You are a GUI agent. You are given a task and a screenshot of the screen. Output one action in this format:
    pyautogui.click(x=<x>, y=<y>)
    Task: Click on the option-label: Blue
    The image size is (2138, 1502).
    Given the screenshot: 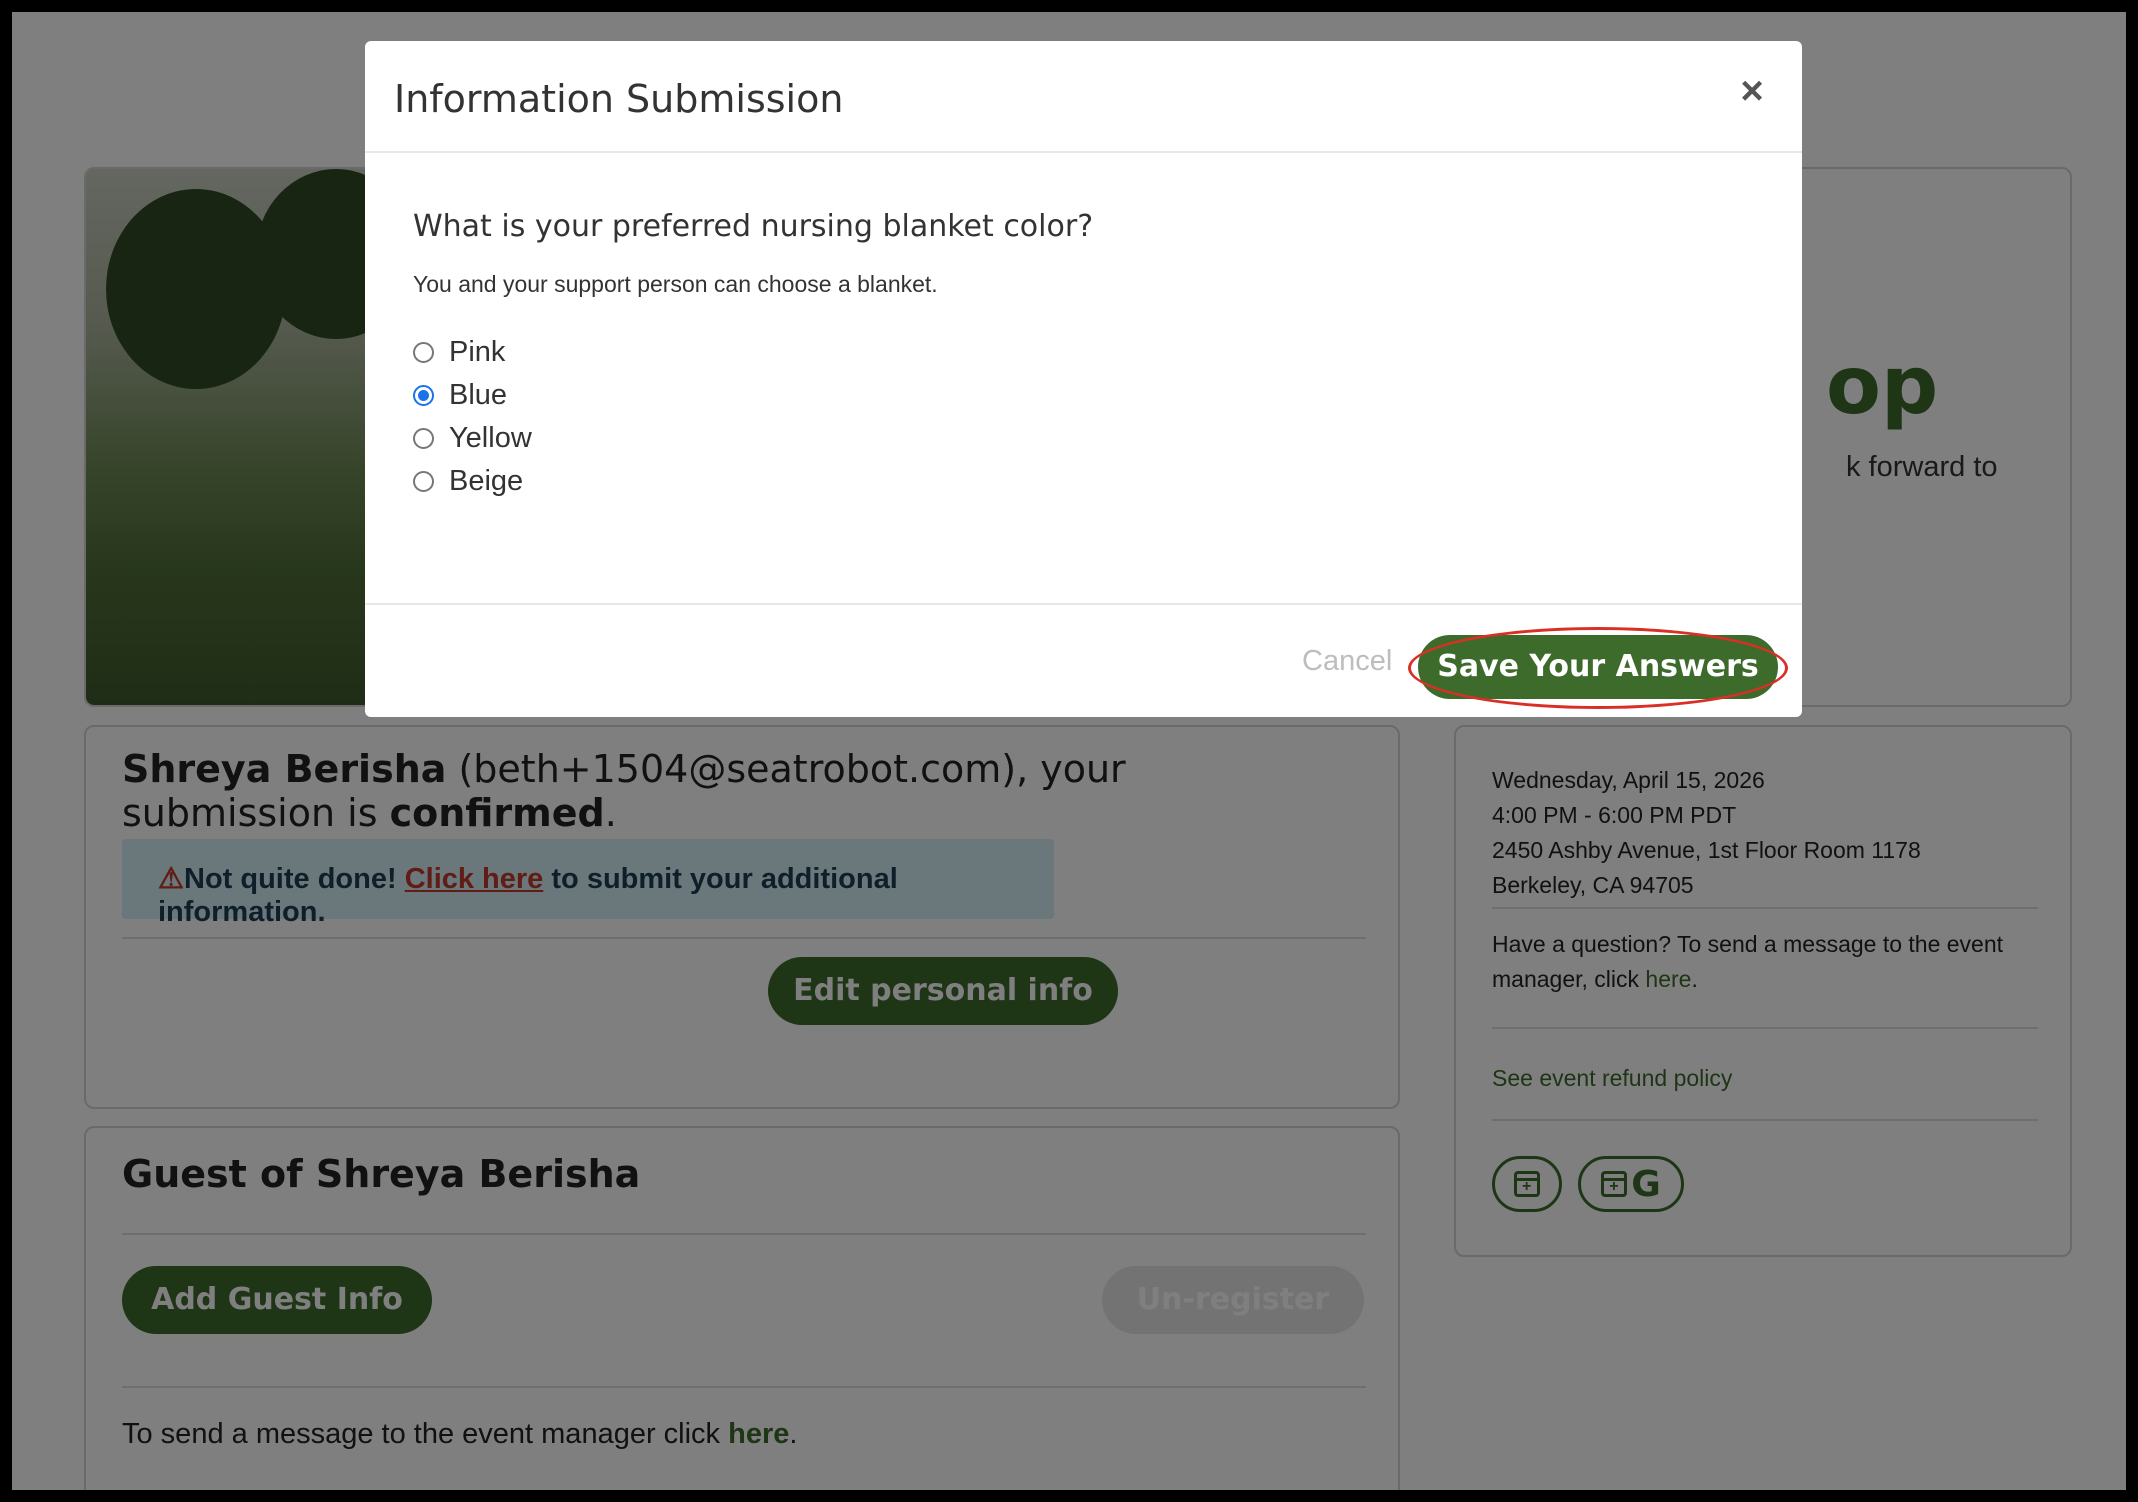 What is the action you would take?
    pyautogui.click(x=478, y=395)
    